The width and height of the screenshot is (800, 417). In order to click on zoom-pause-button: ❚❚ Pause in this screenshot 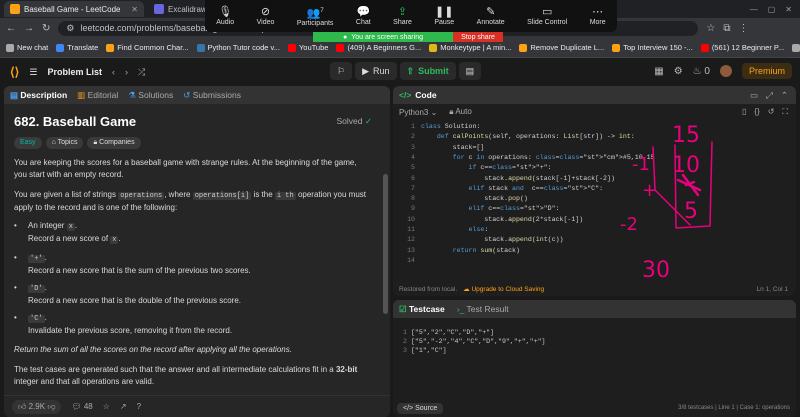, I will do `click(444, 16)`.